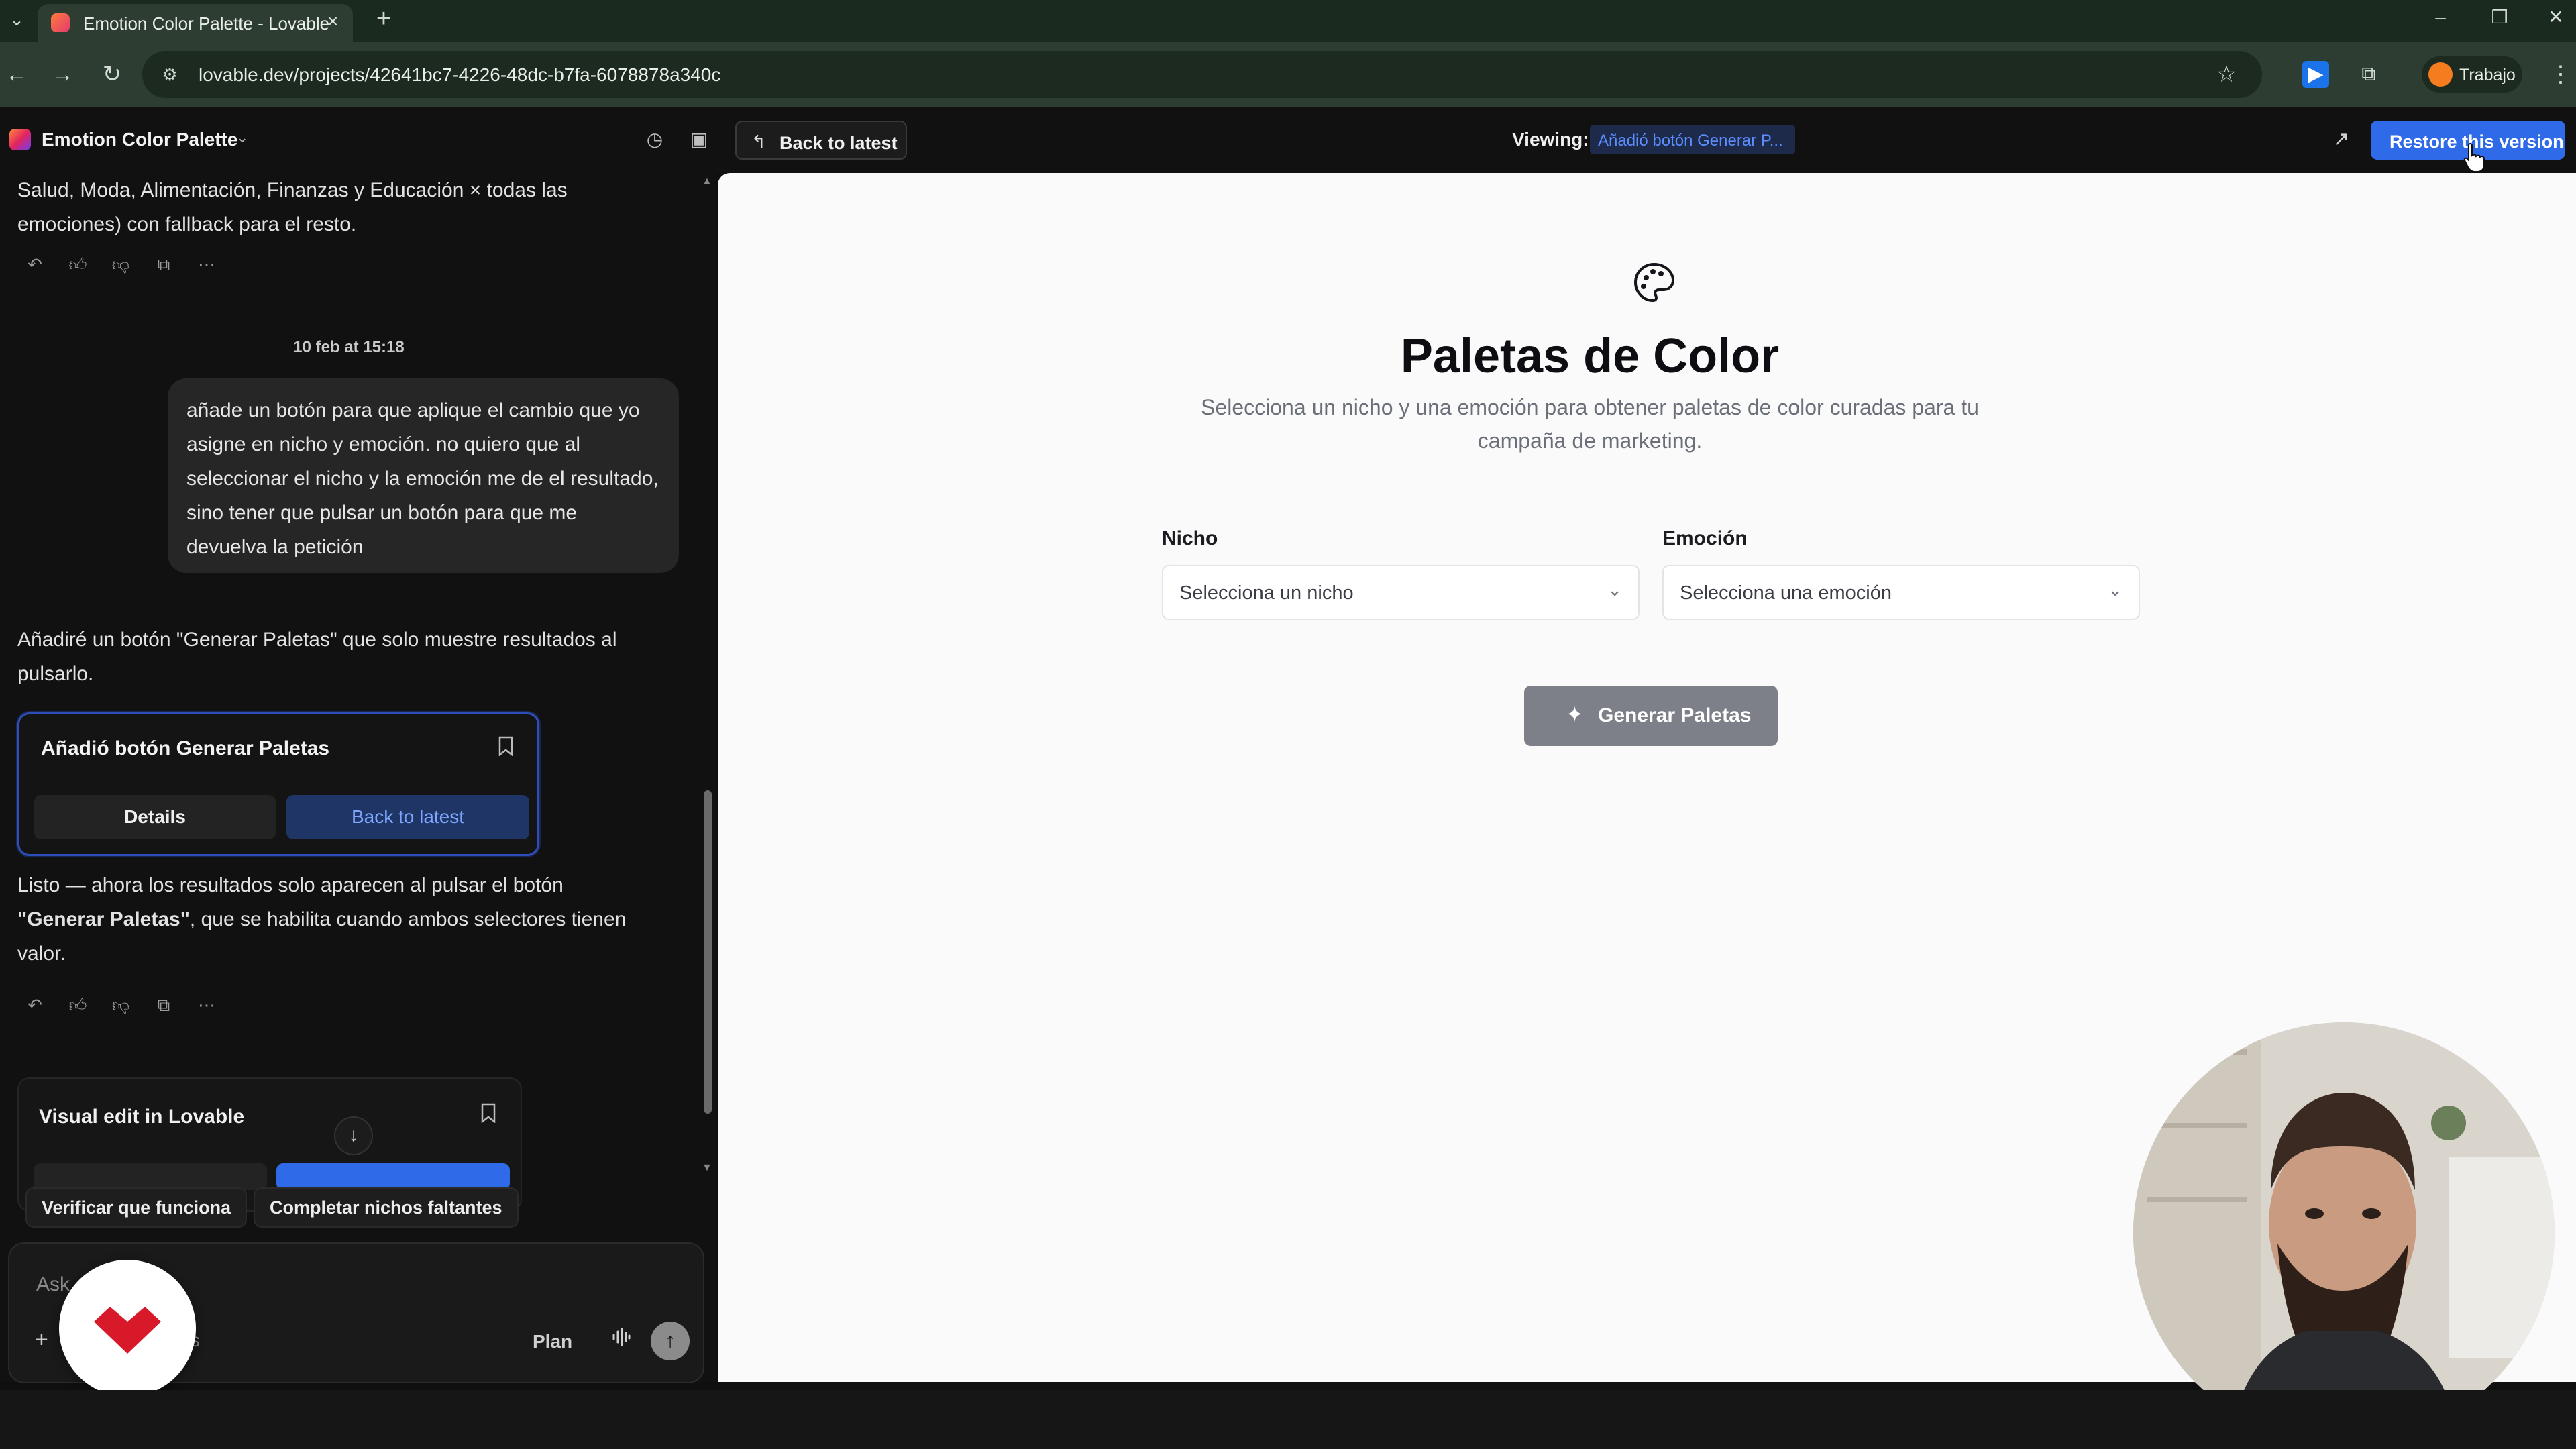 The image size is (2576, 1449). Describe the element at coordinates (185, 748) in the screenshot. I see `version-card-title: Añadió botón Generar Paletas` at that location.